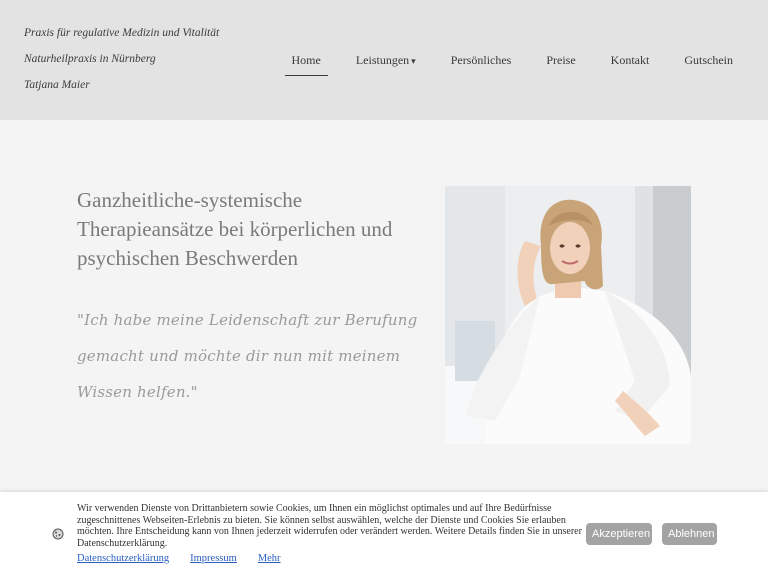 This screenshot has height=576, width=768. What do you see at coordinates (269, 558) in the screenshot?
I see `more-info-link: Mehr` at bounding box center [269, 558].